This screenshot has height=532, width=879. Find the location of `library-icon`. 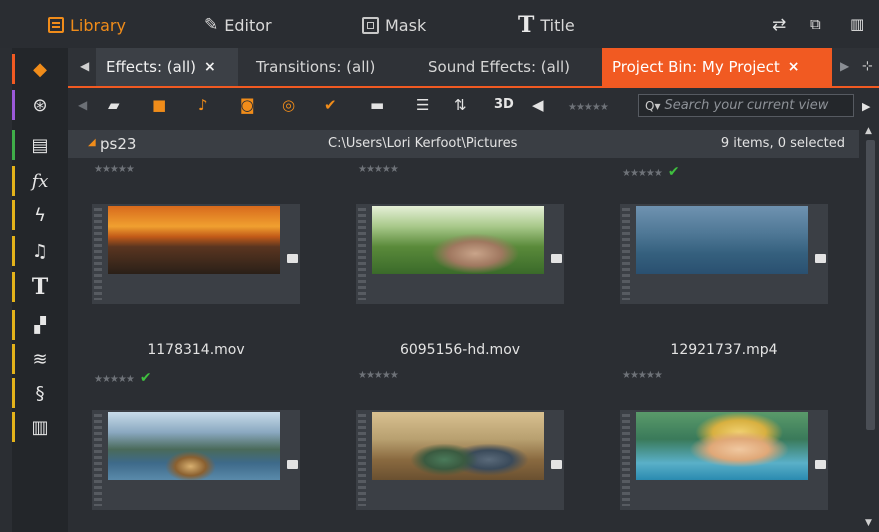

library-icon is located at coordinates (56, 25).